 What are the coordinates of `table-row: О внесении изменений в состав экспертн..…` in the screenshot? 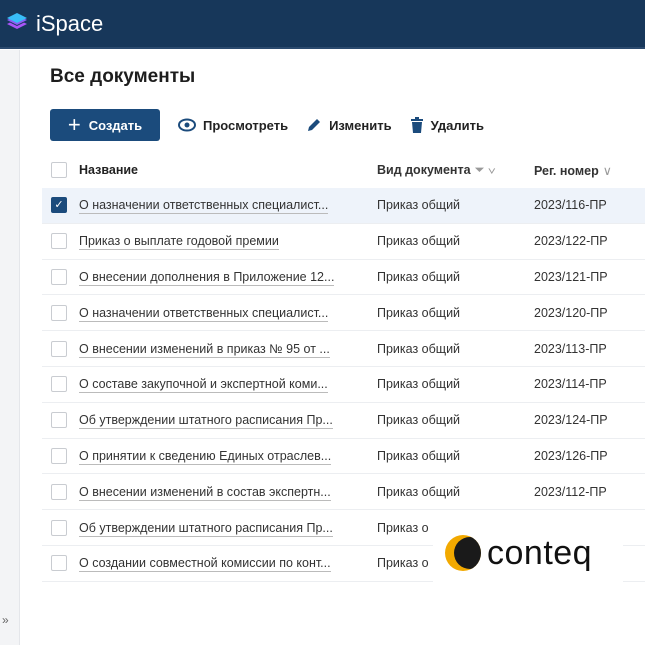 It's located at (343, 492).